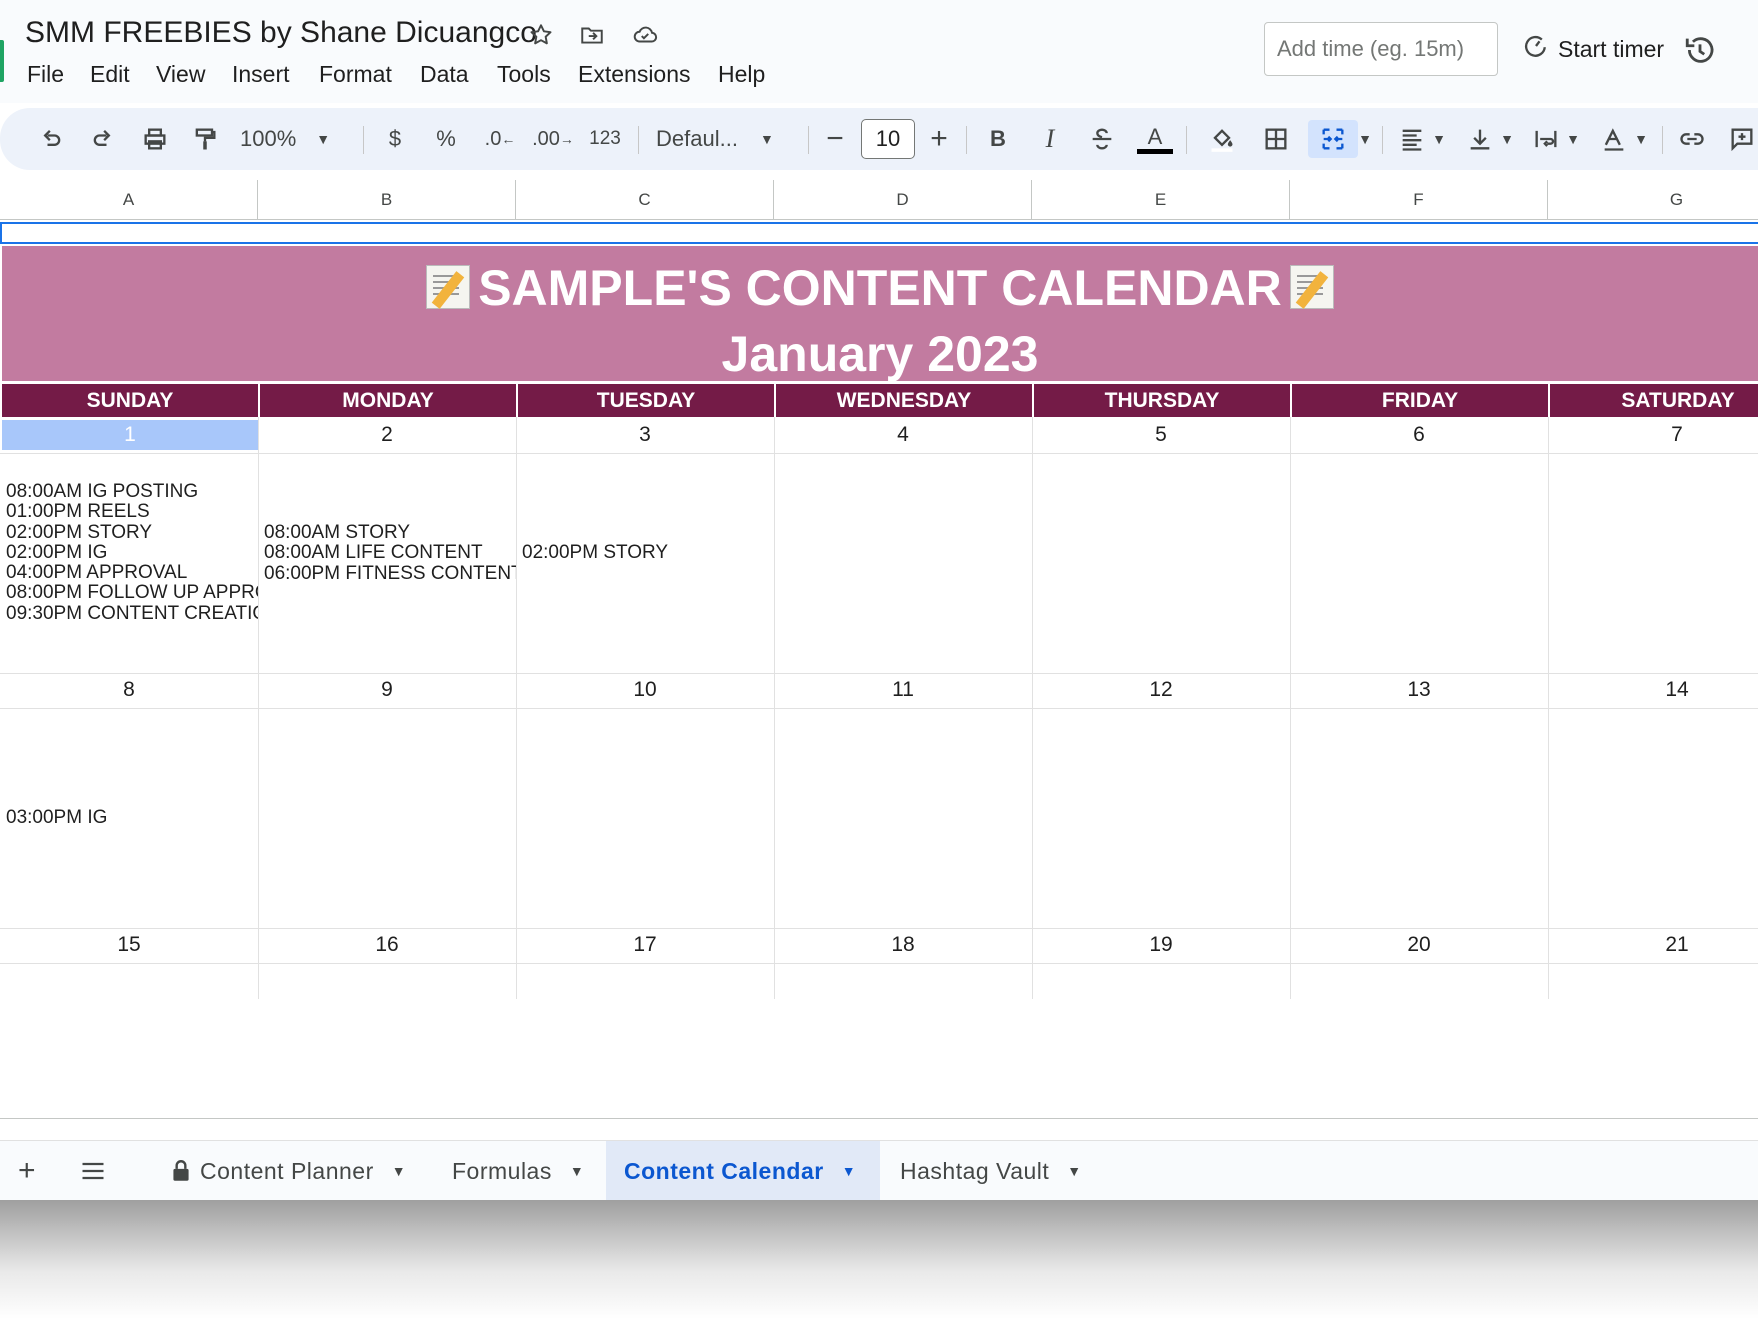 Image resolution: width=1758 pixels, height=1319 pixels. I want to click on date-cell-2: 2, so click(387, 435).